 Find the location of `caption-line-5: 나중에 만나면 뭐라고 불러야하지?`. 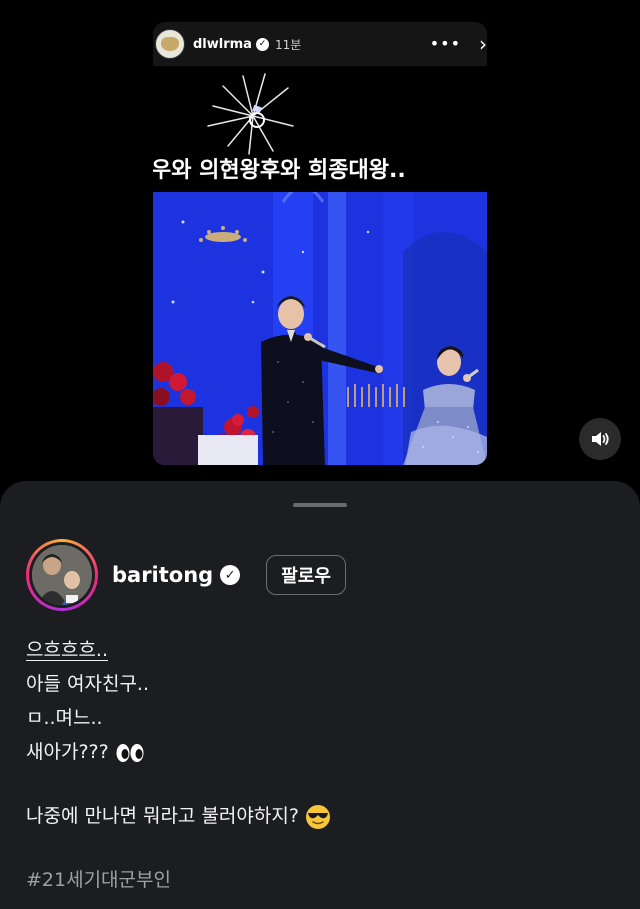

caption-line-5: 나중에 만나면 뭐라고 불러야하지? is located at coordinates (178, 816).